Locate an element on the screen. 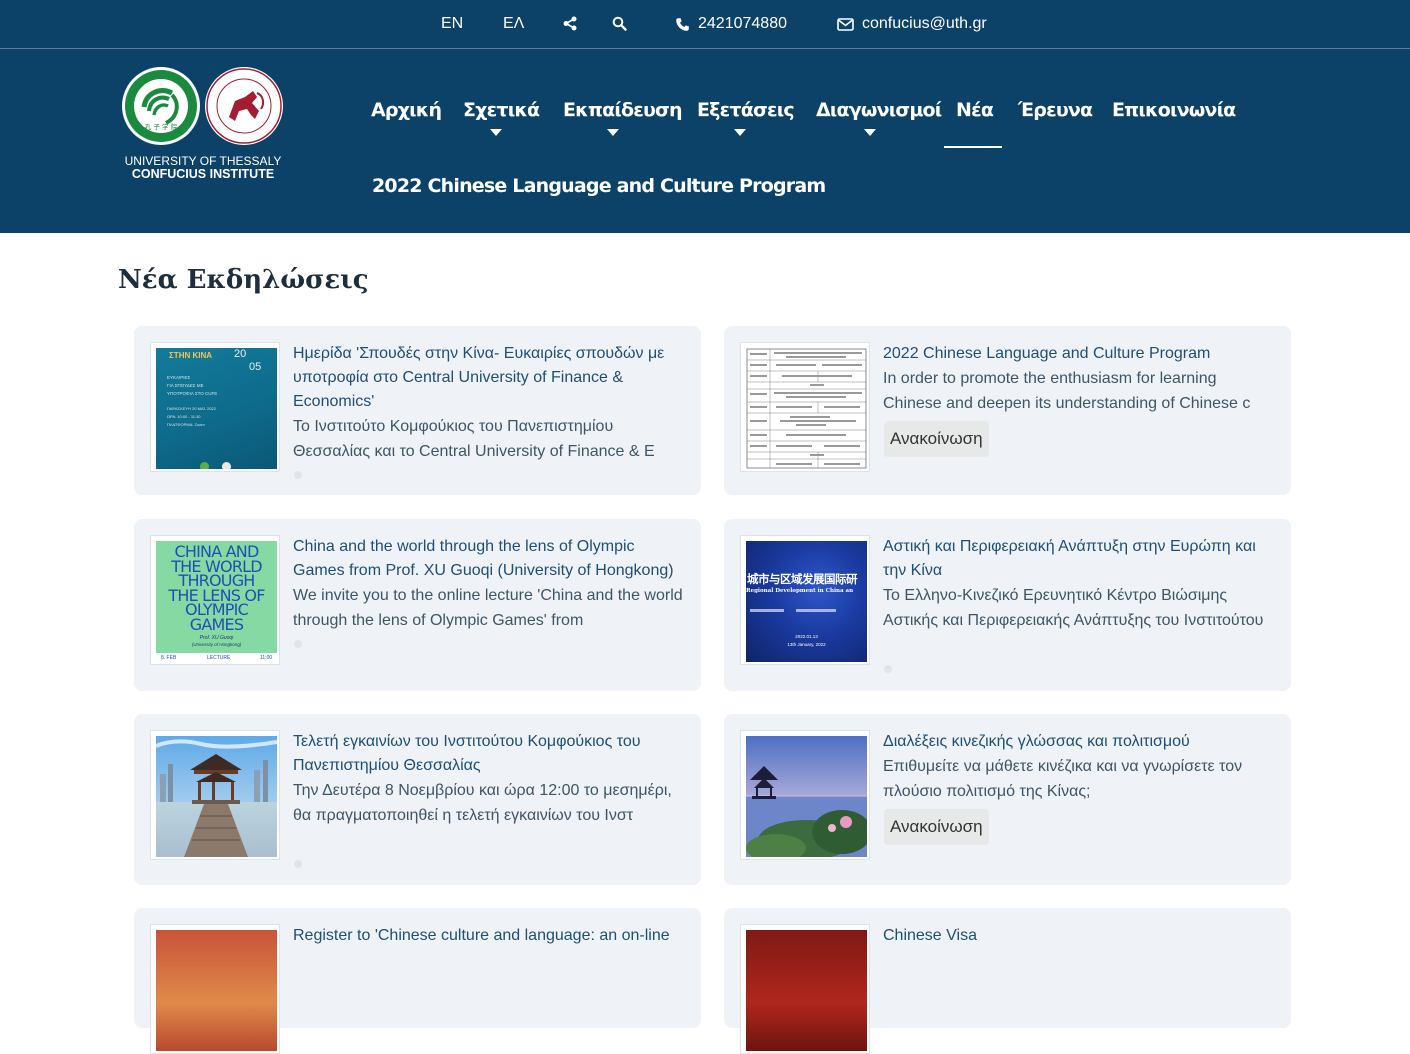  program-schedule-table is located at coordinates (806, 408).